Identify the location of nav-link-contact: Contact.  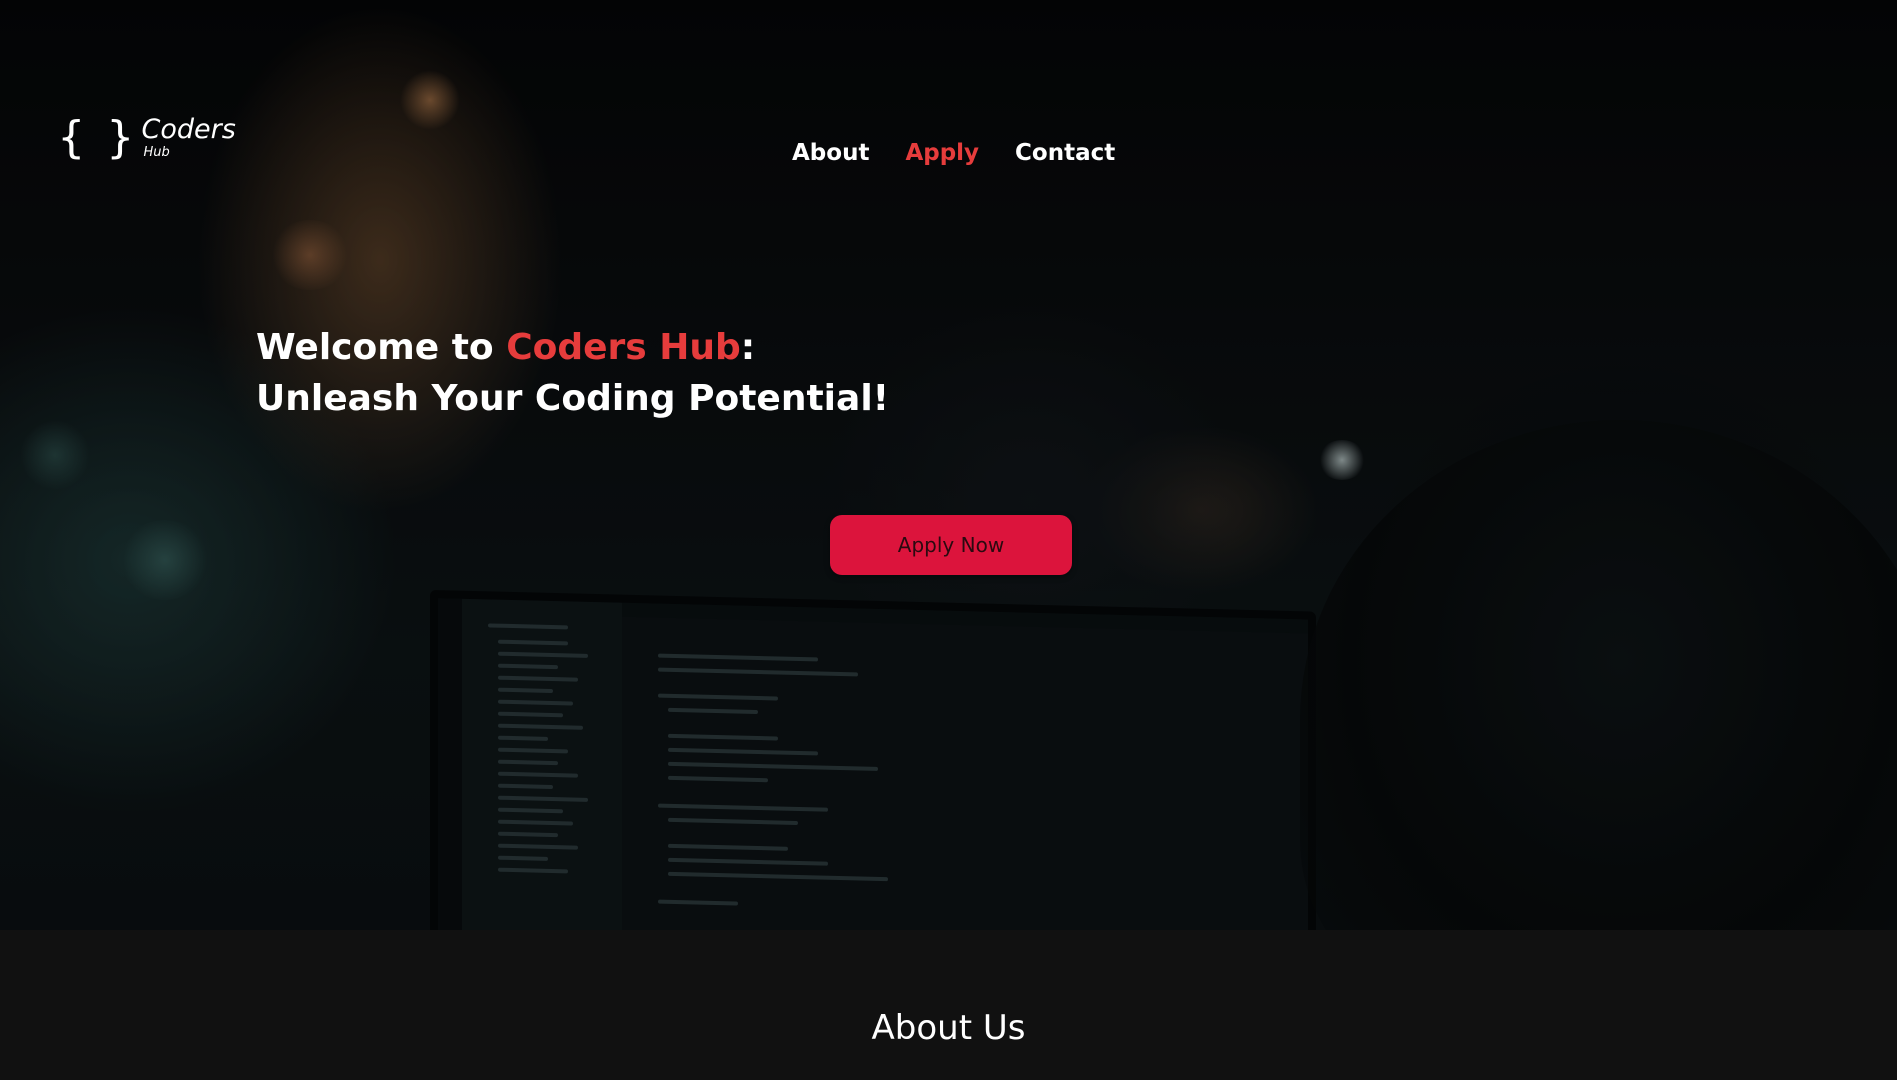
(1065, 153).